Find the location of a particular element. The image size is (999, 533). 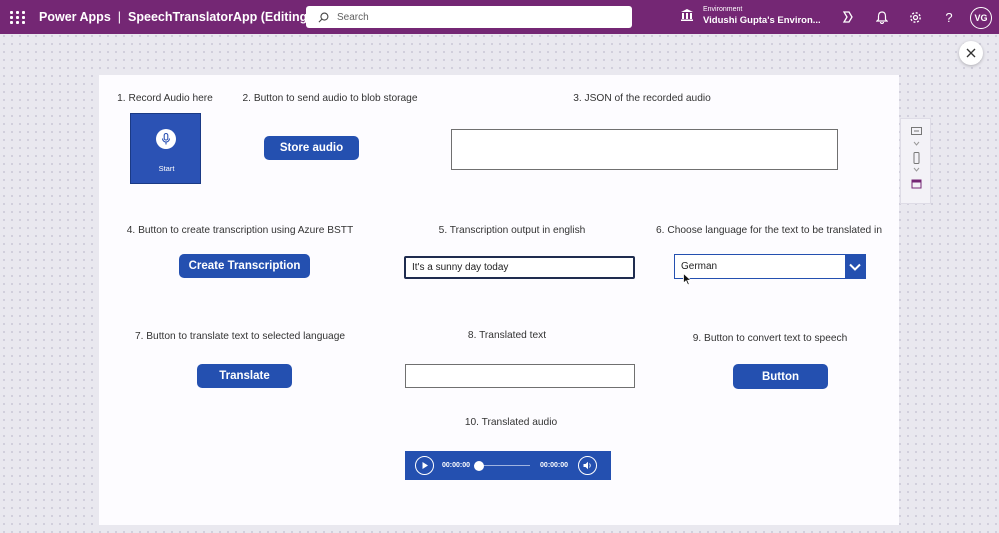

json-output-box is located at coordinates (644, 149).